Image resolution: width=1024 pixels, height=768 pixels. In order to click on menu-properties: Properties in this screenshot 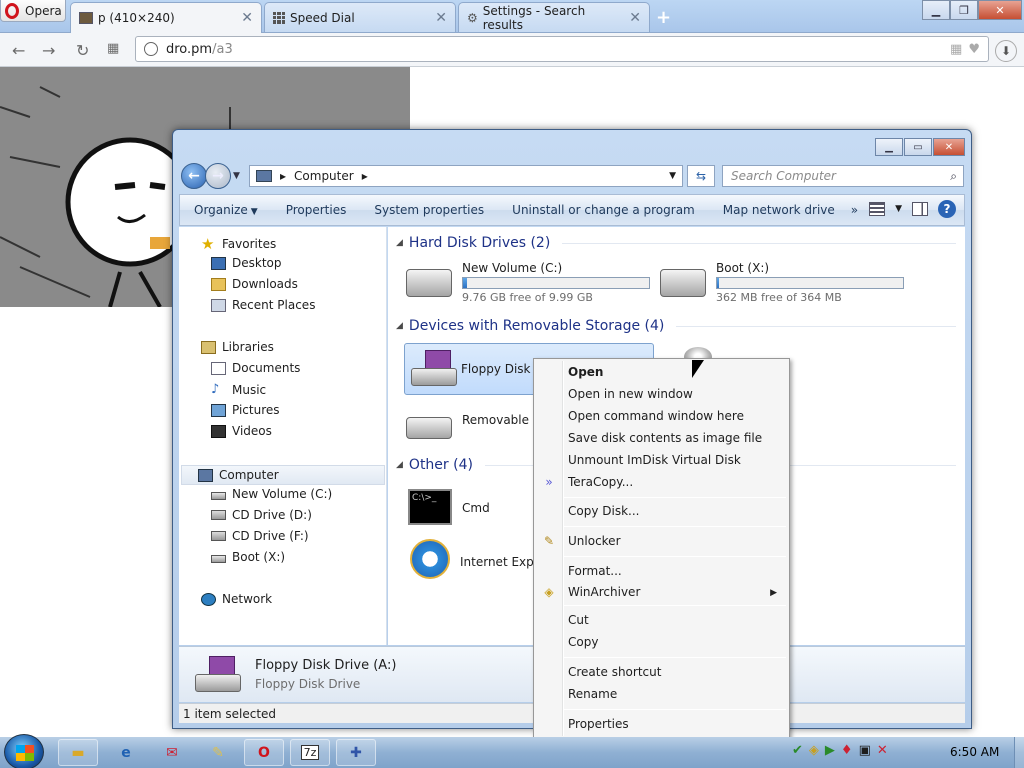, I will do `click(598, 724)`.